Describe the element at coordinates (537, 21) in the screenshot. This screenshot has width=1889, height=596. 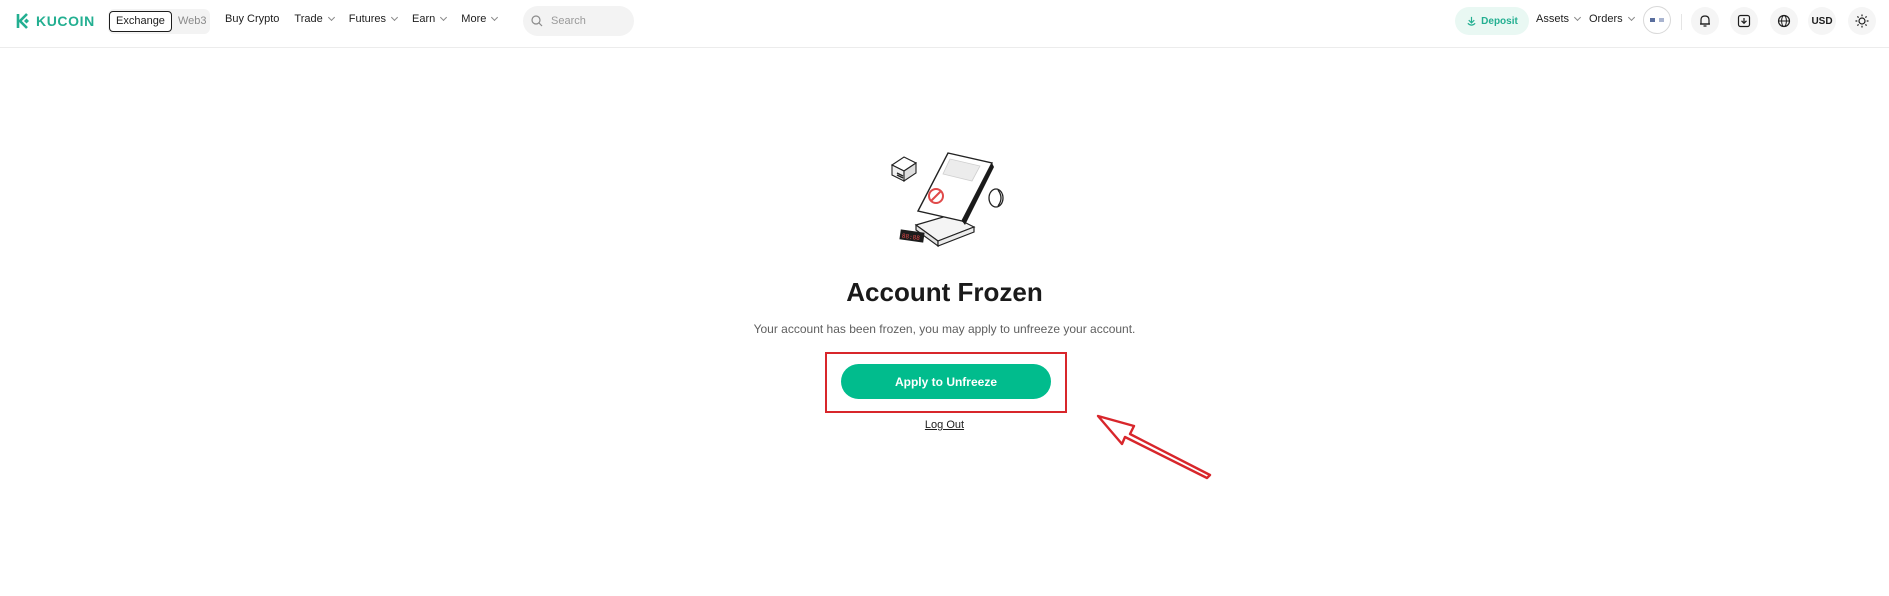
I see `search-icon` at that location.